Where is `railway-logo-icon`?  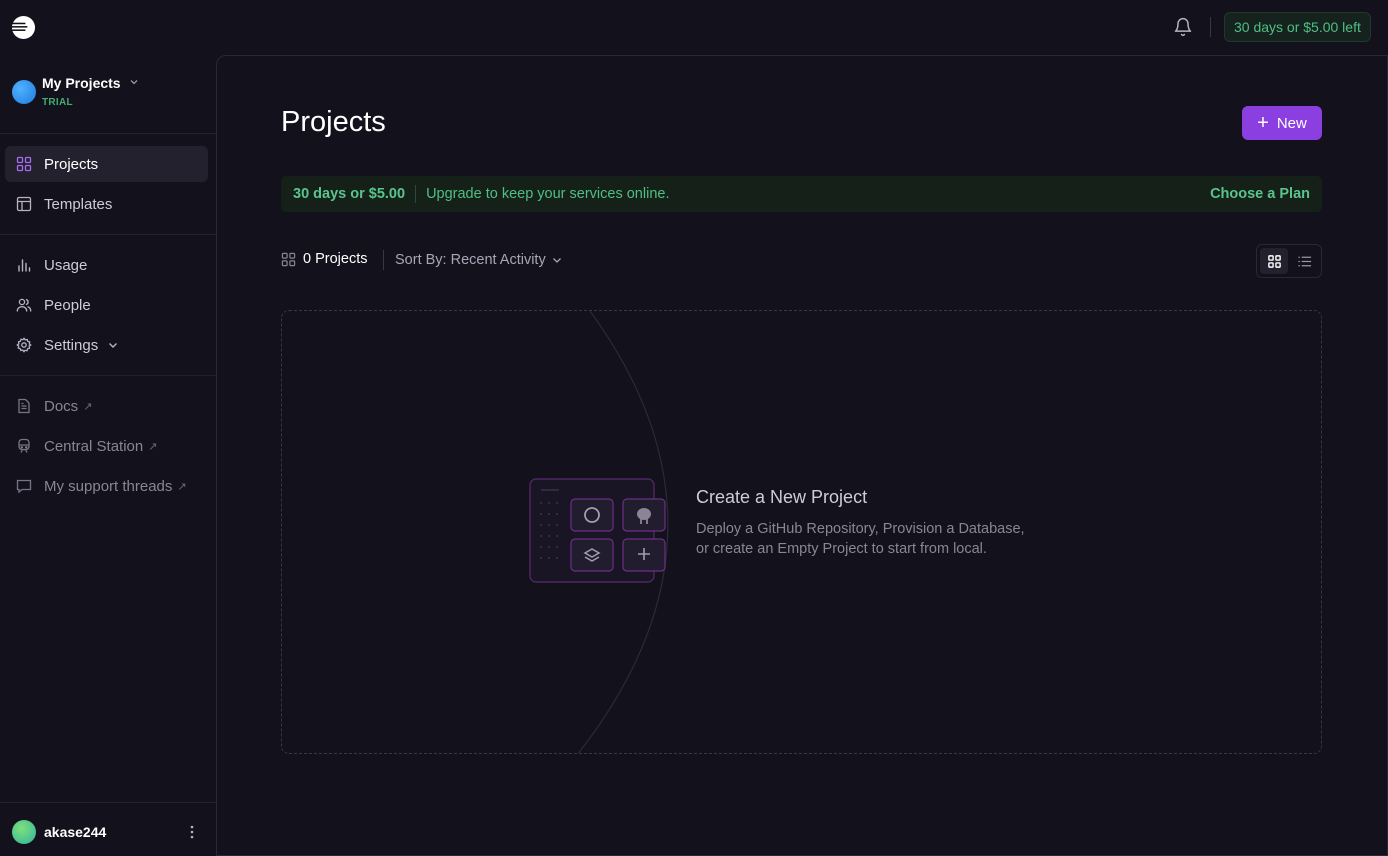 railway-logo-icon is located at coordinates (23, 27).